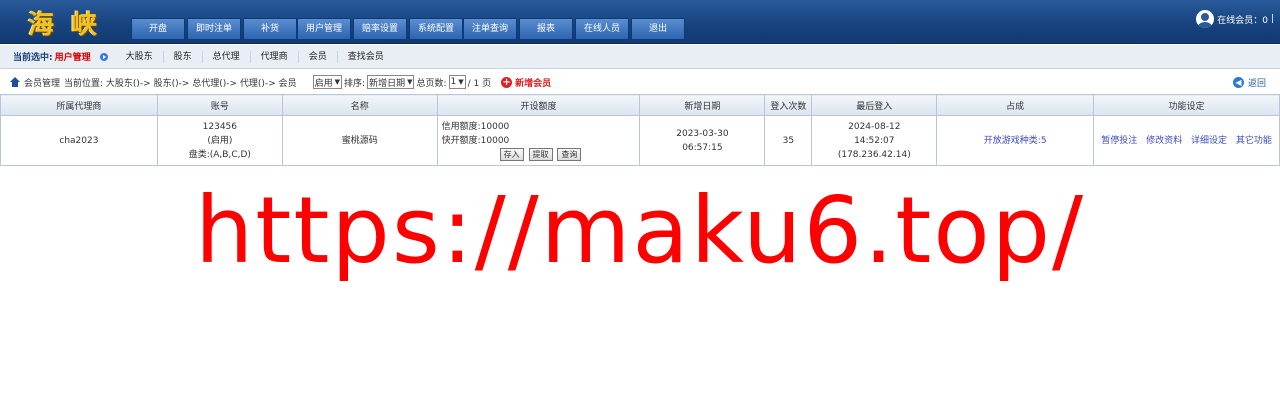  I want to click on add-member-button: 新增会员, so click(533, 82).